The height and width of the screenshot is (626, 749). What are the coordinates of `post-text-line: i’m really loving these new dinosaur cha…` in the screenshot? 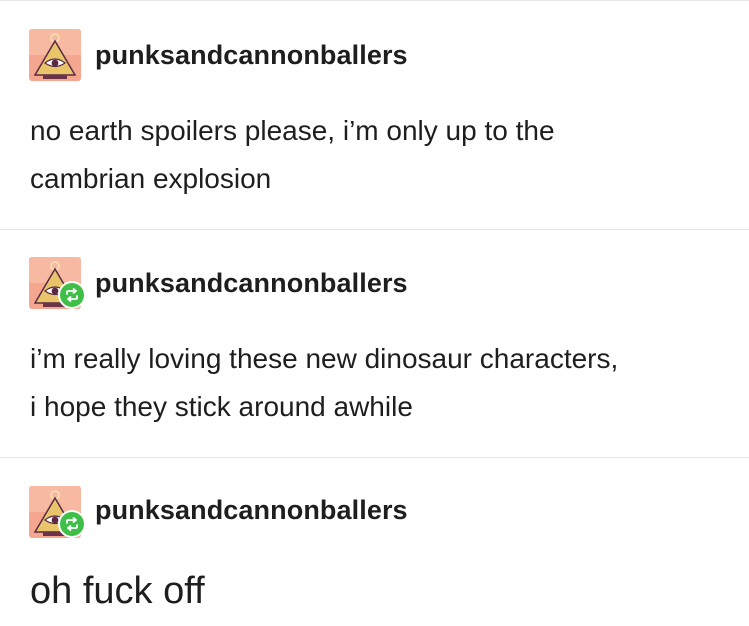 It's located at (324, 358).